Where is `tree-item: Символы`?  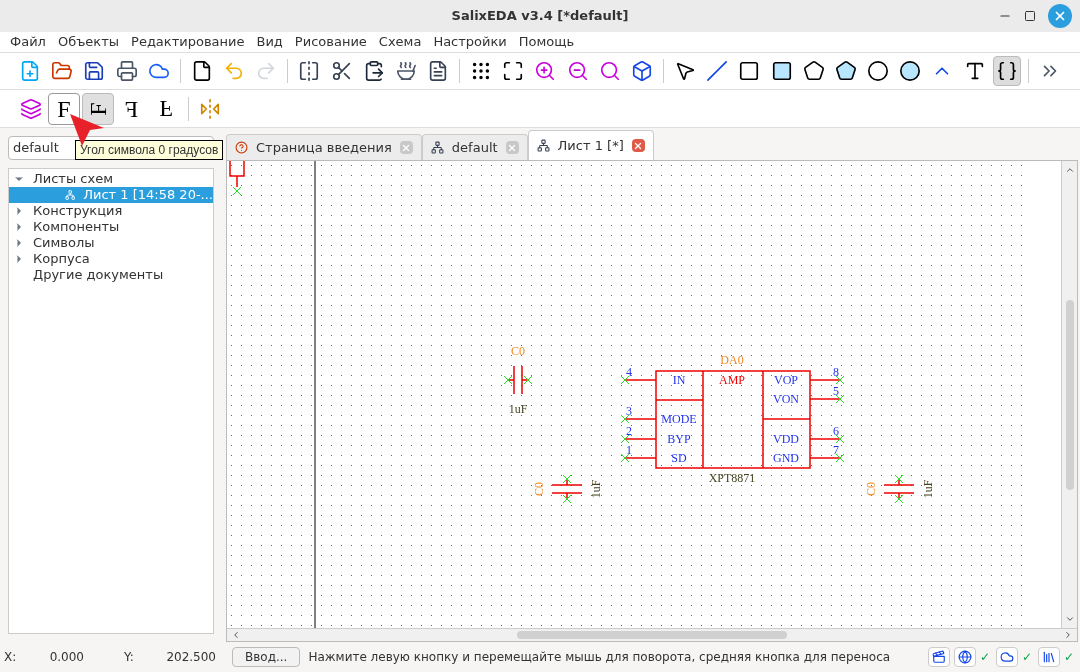
tree-item: Символы is located at coordinates (111, 243).